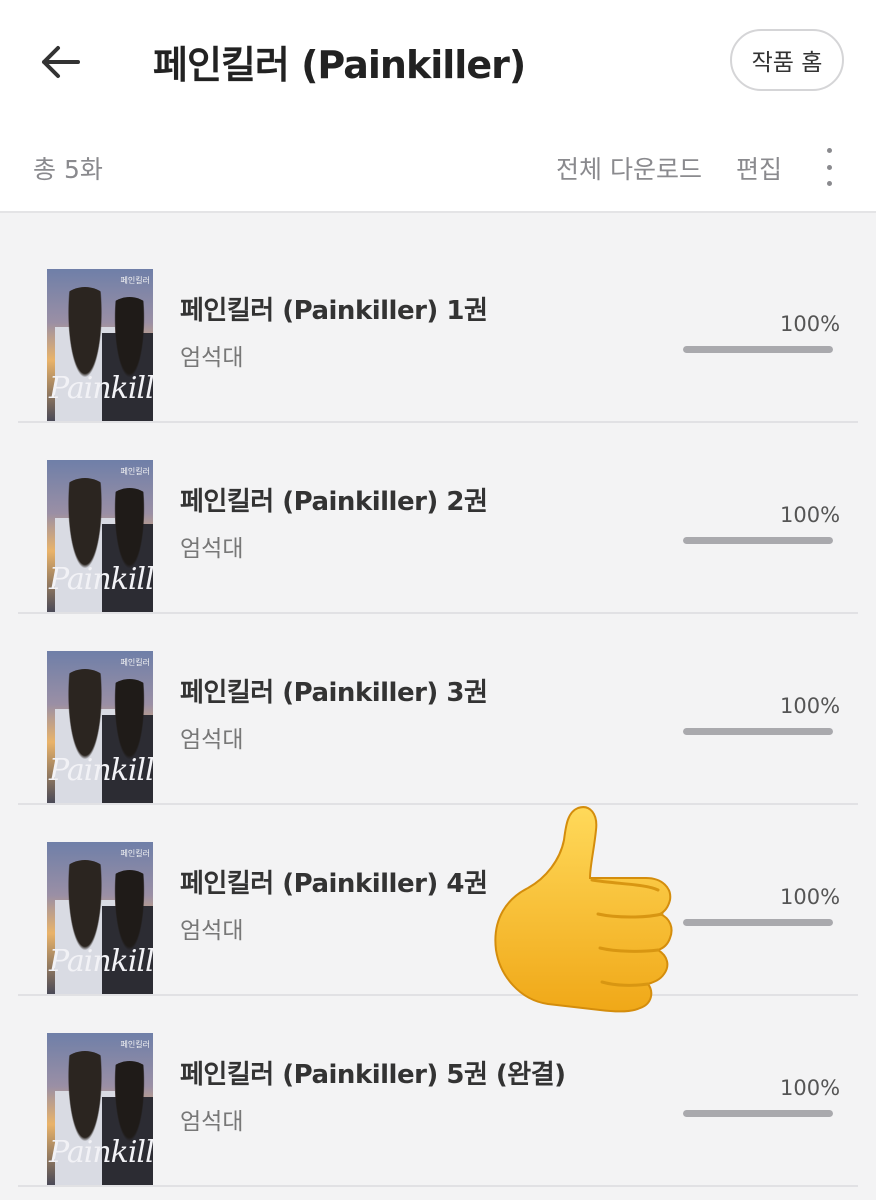  What do you see at coordinates (334, 311) in the screenshot?
I see `item-title: 페인킬러 (Painkiller) 1권` at bounding box center [334, 311].